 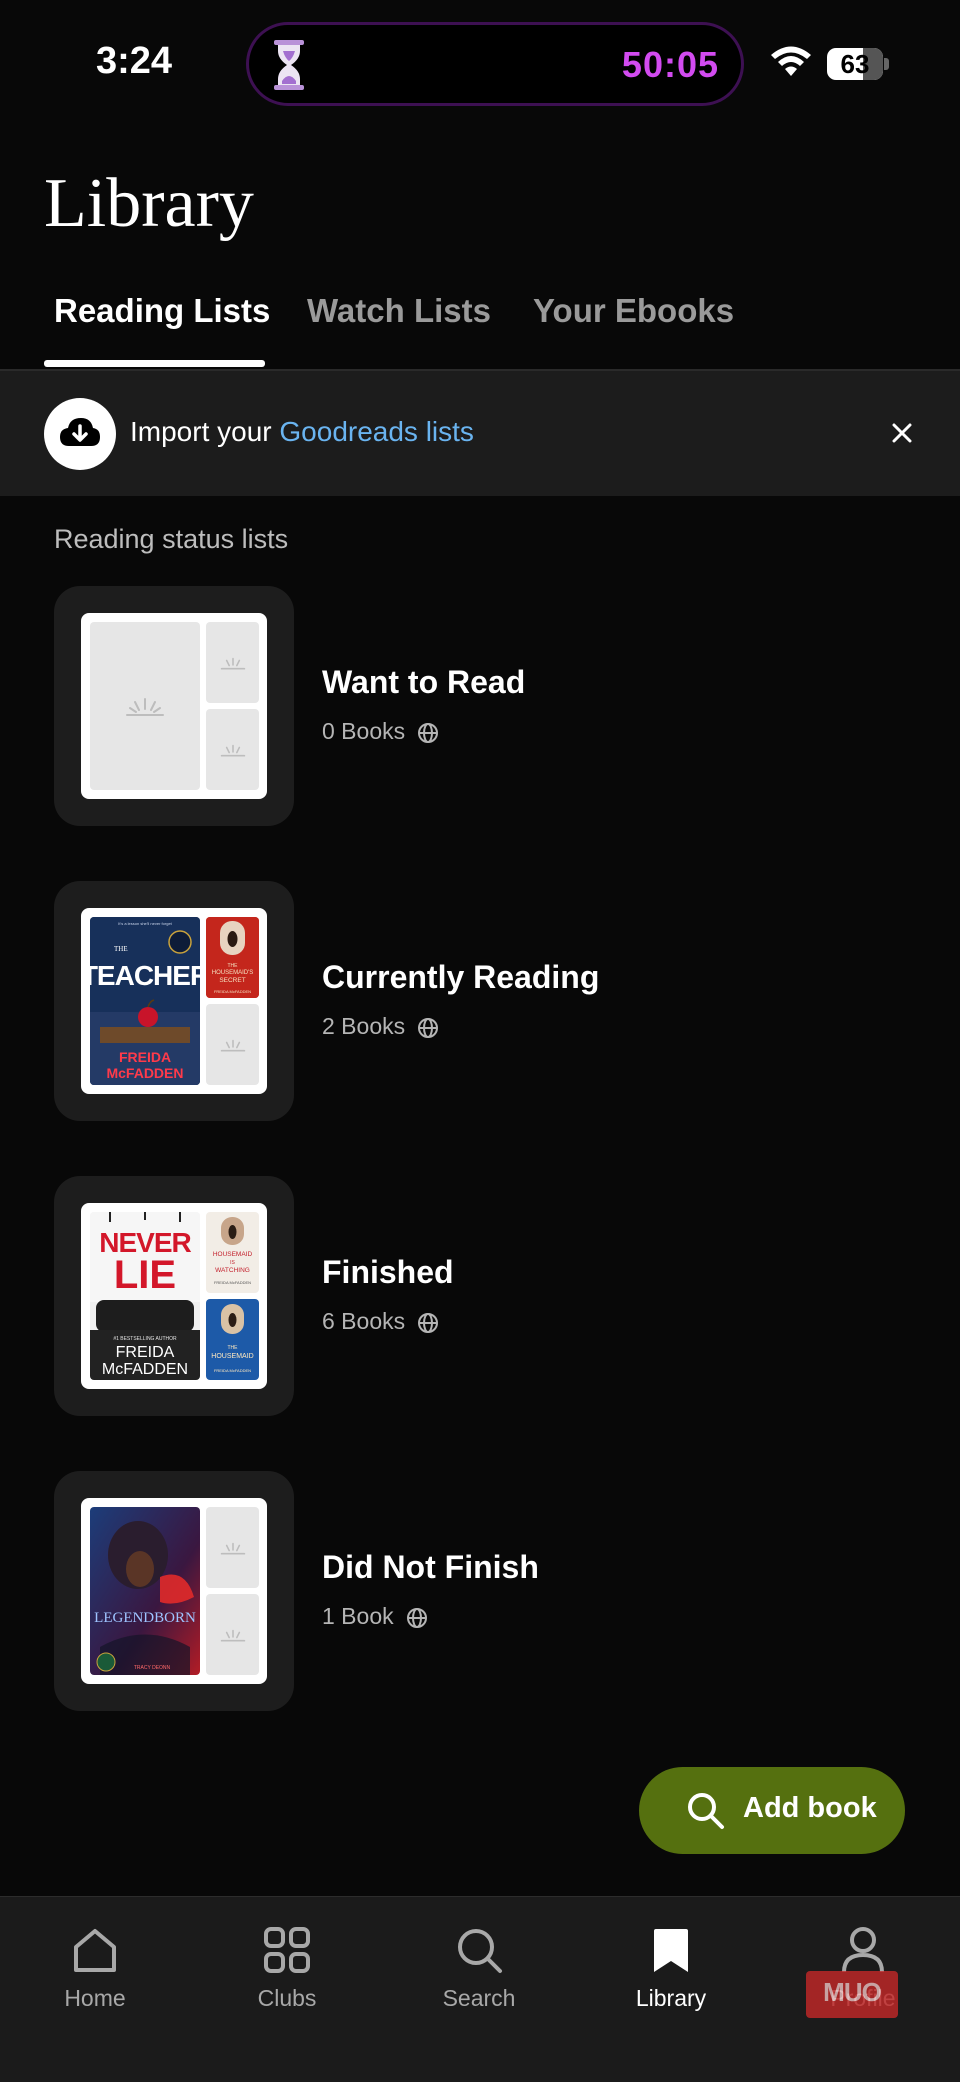 What do you see at coordinates (95, 1998) in the screenshot?
I see `nav-label: Home` at bounding box center [95, 1998].